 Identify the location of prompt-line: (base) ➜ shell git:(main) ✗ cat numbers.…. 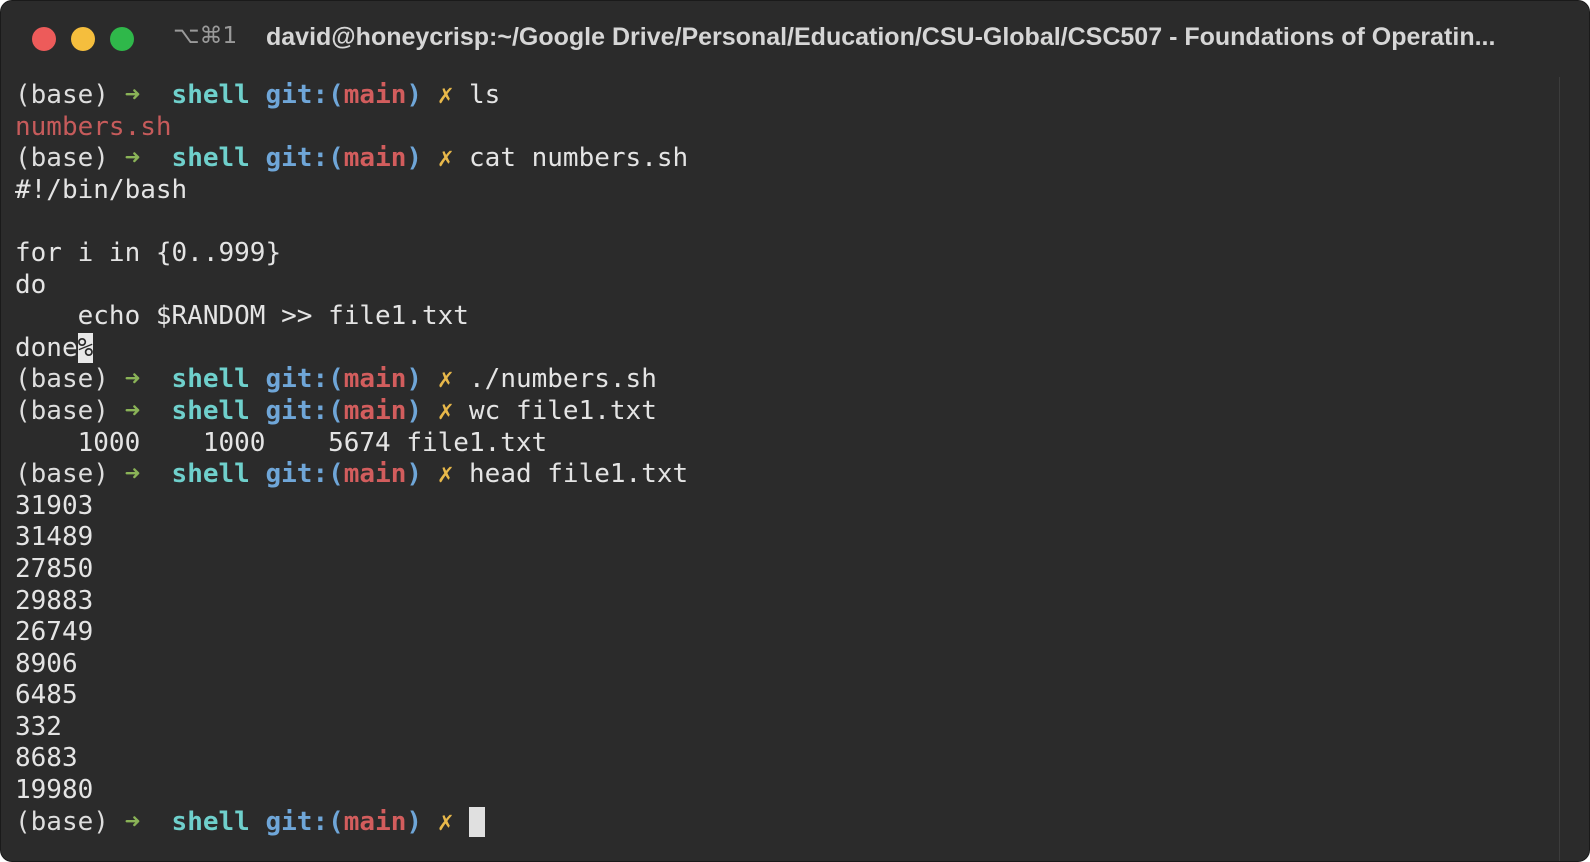
(770, 159).